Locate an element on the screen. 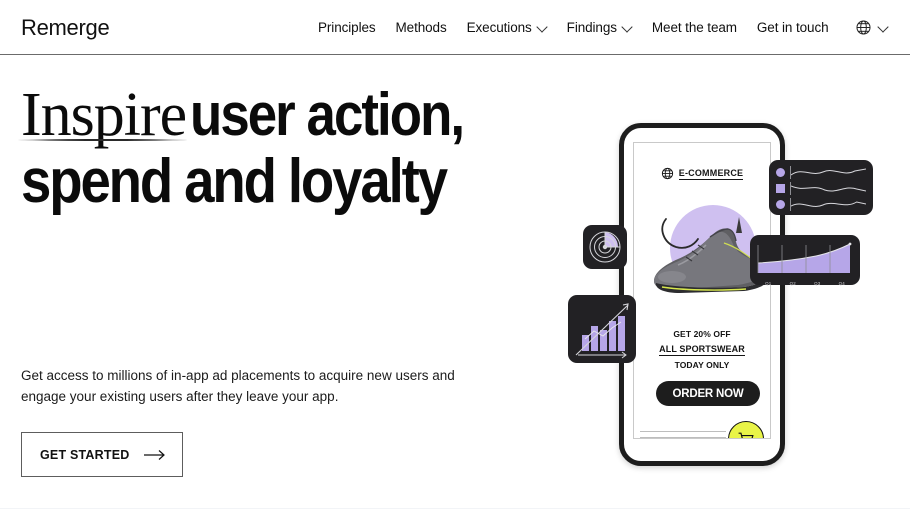 The width and height of the screenshot is (910, 518). cart-button is located at coordinates (746, 429).